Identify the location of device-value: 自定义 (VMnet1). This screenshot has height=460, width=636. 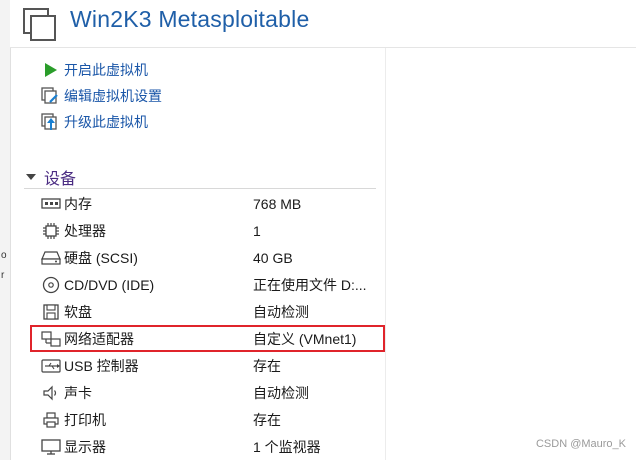
(305, 339).